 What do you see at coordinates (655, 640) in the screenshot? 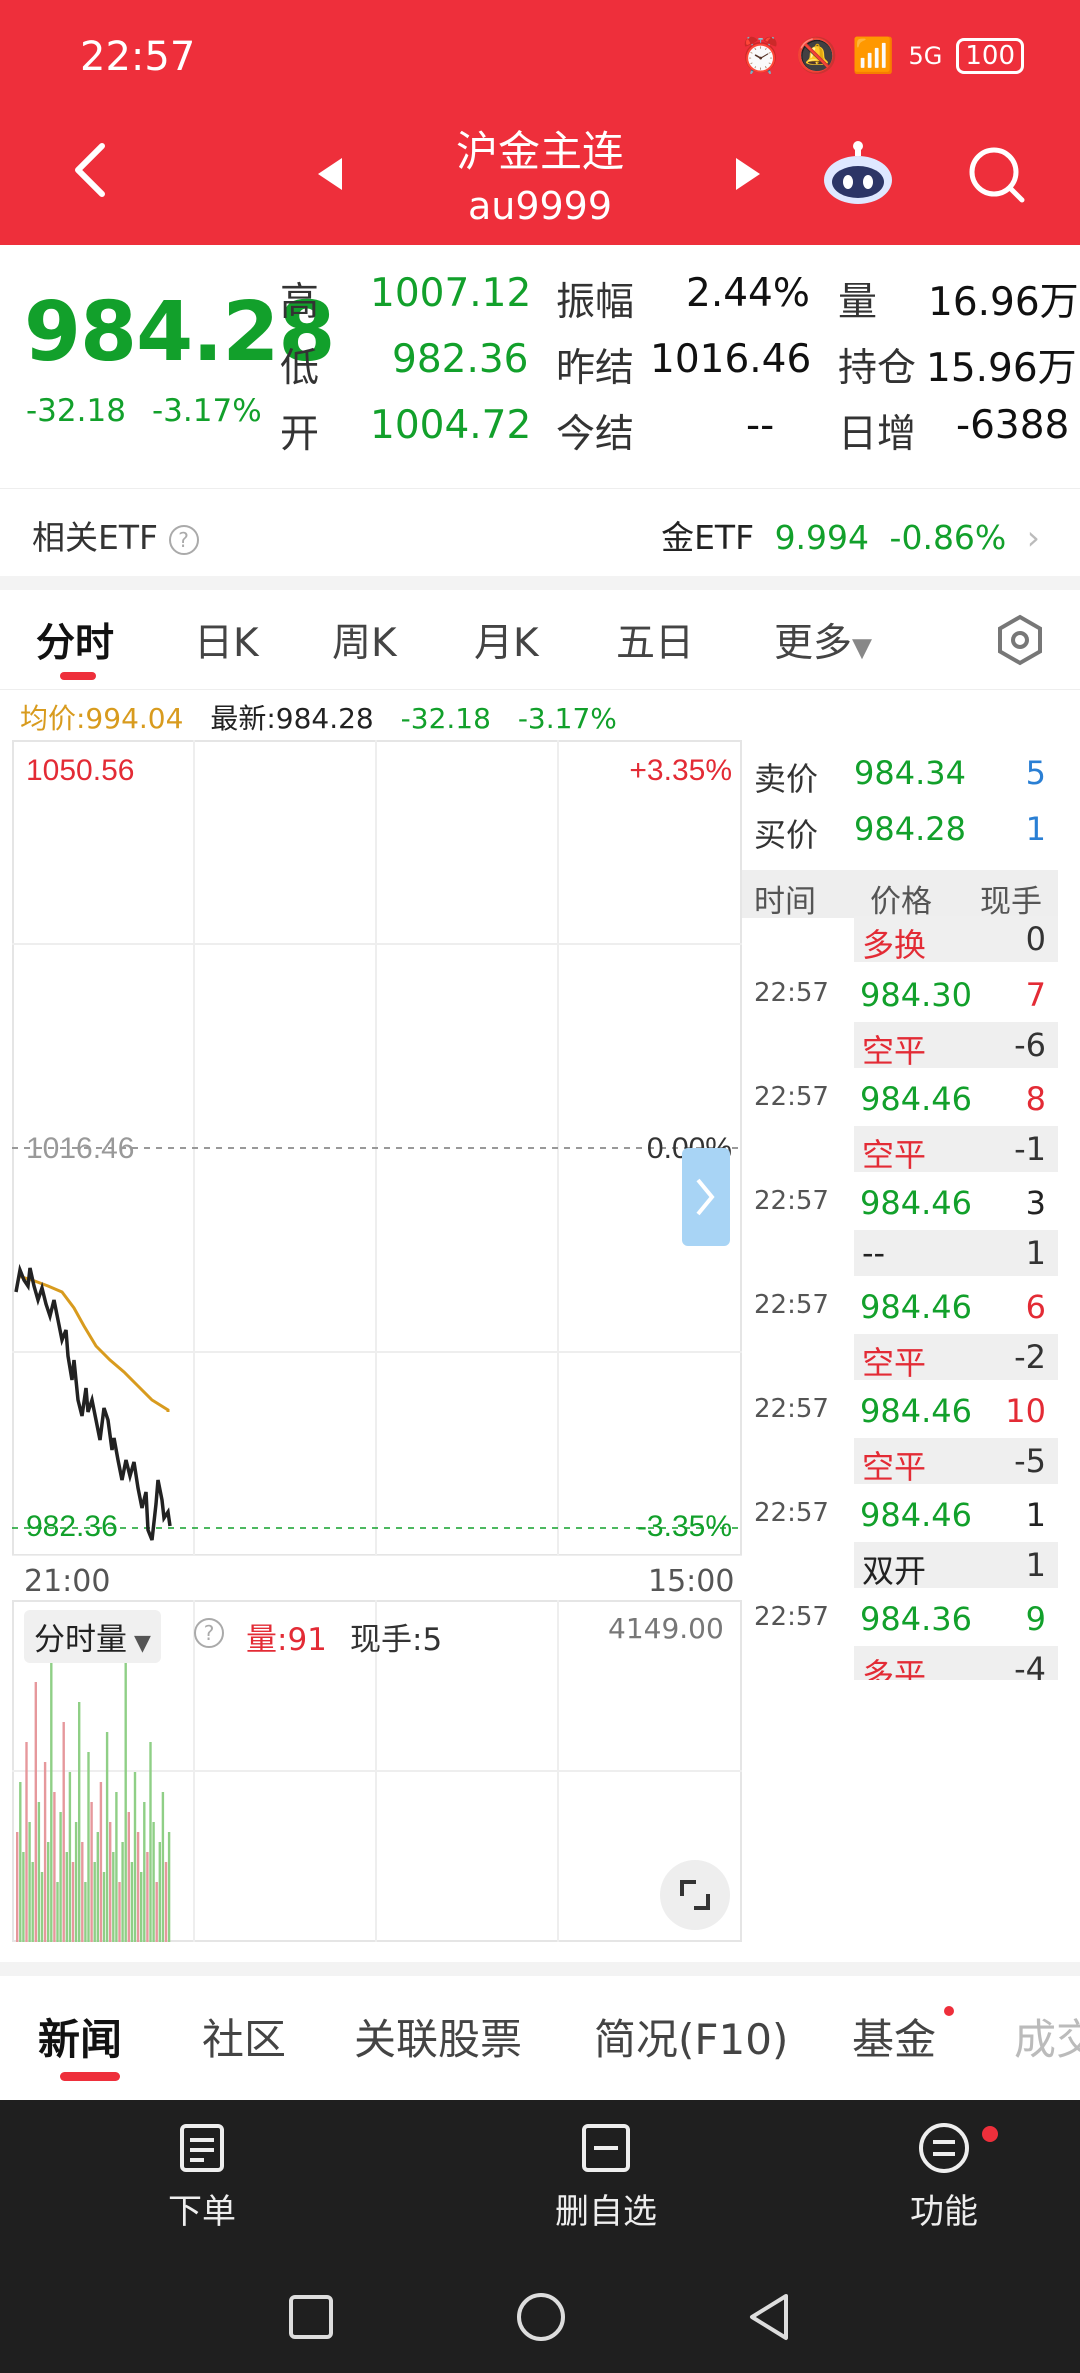
I see `tab-five-day: 五日` at bounding box center [655, 640].